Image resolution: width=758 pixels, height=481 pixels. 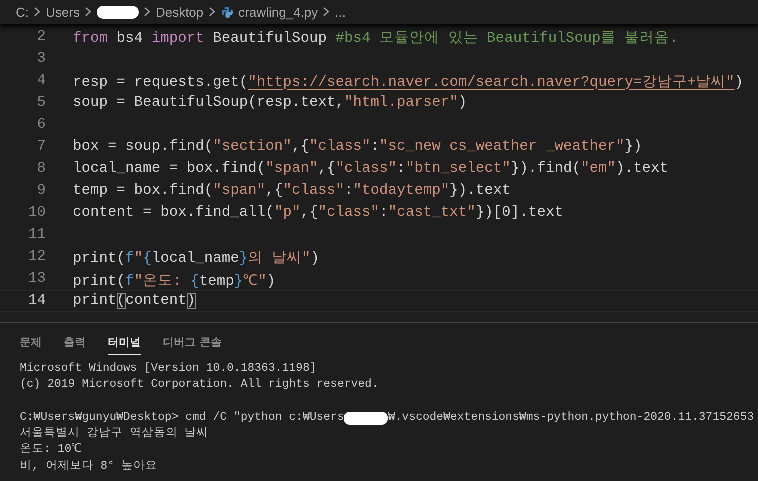 I want to click on terminal-line: Microsoft Windows [Version 10.0.18363.1198], so click(x=168, y=369).